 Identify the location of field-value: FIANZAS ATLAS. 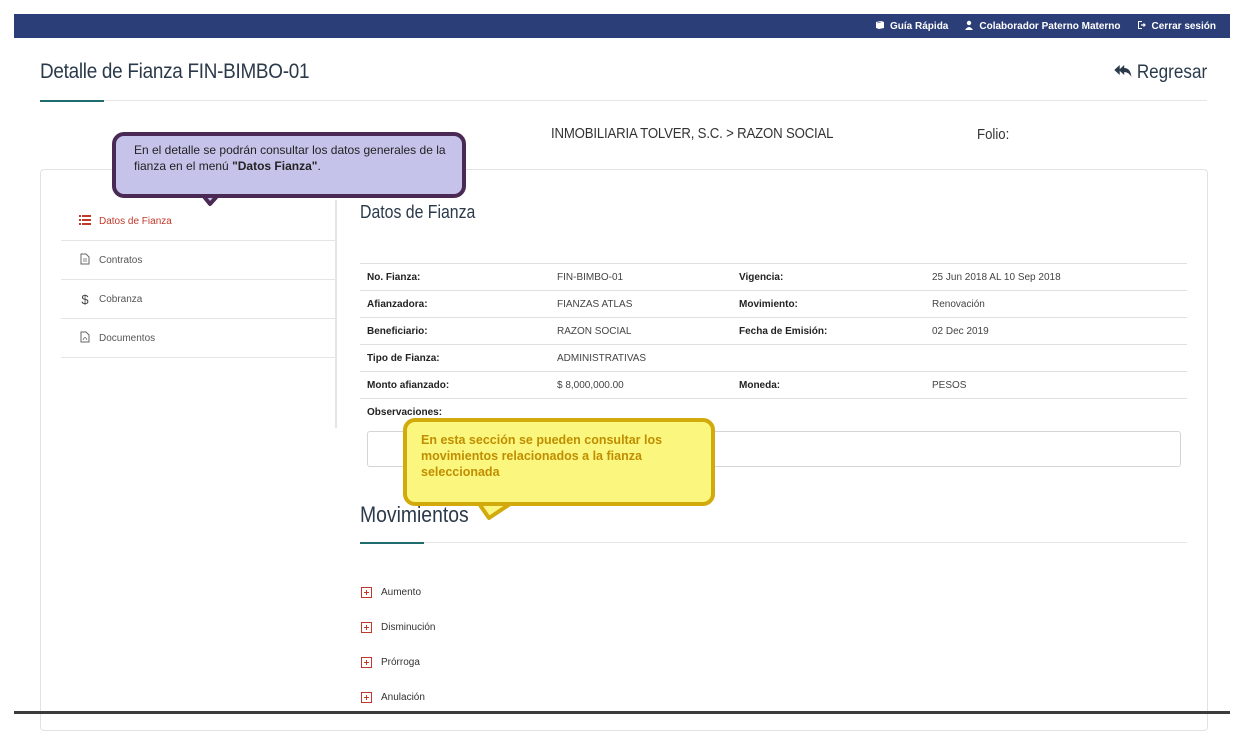
(595, 304).